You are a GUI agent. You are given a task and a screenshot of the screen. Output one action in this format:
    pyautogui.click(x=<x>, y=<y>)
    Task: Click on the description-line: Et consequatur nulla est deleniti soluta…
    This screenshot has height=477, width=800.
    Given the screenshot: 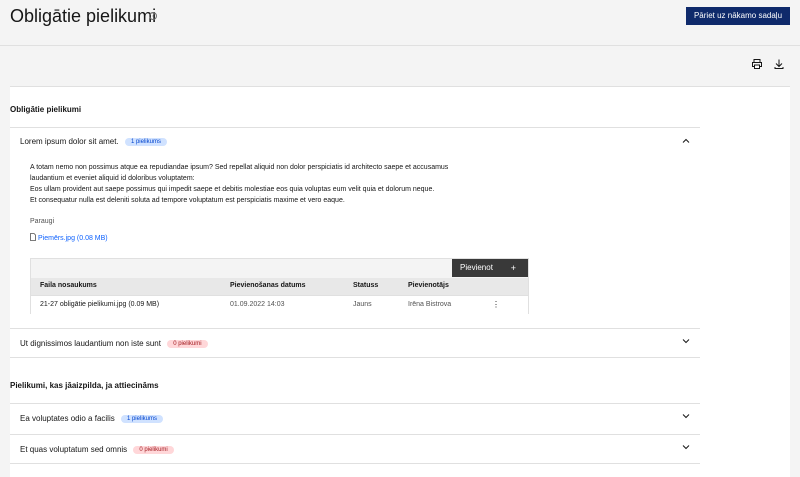 What is the action you would take?
    pyautogui.click(x=187, y=200)
    